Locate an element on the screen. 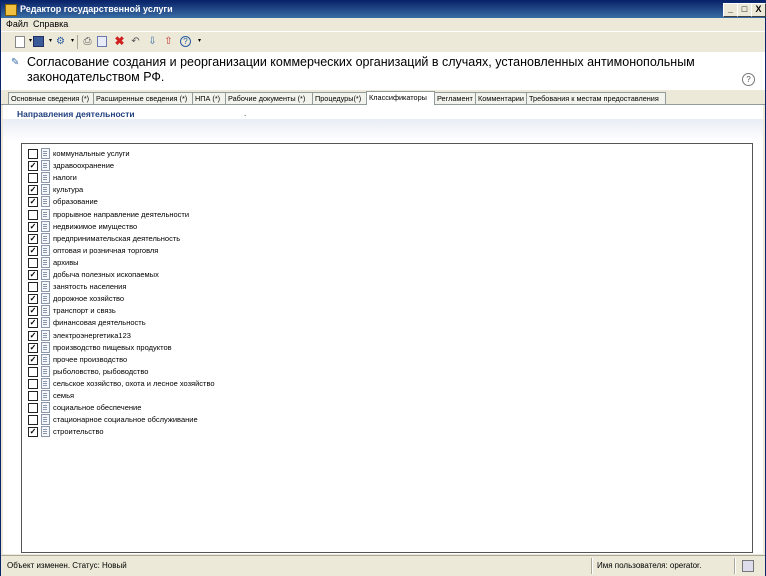 The height and width of the screenshot is (576, 766). list-item: ✓ культура is located at coordinates (228, 190).